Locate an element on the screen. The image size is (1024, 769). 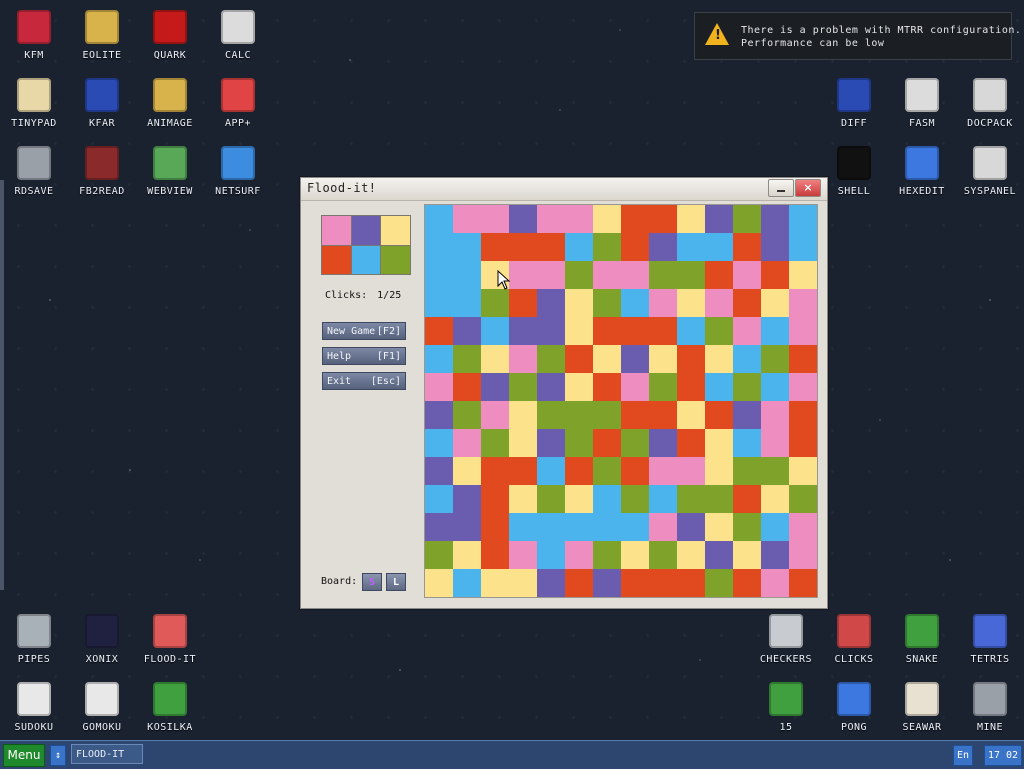
desktop-icon-mine: MINE is located at coordinates (990, 707).